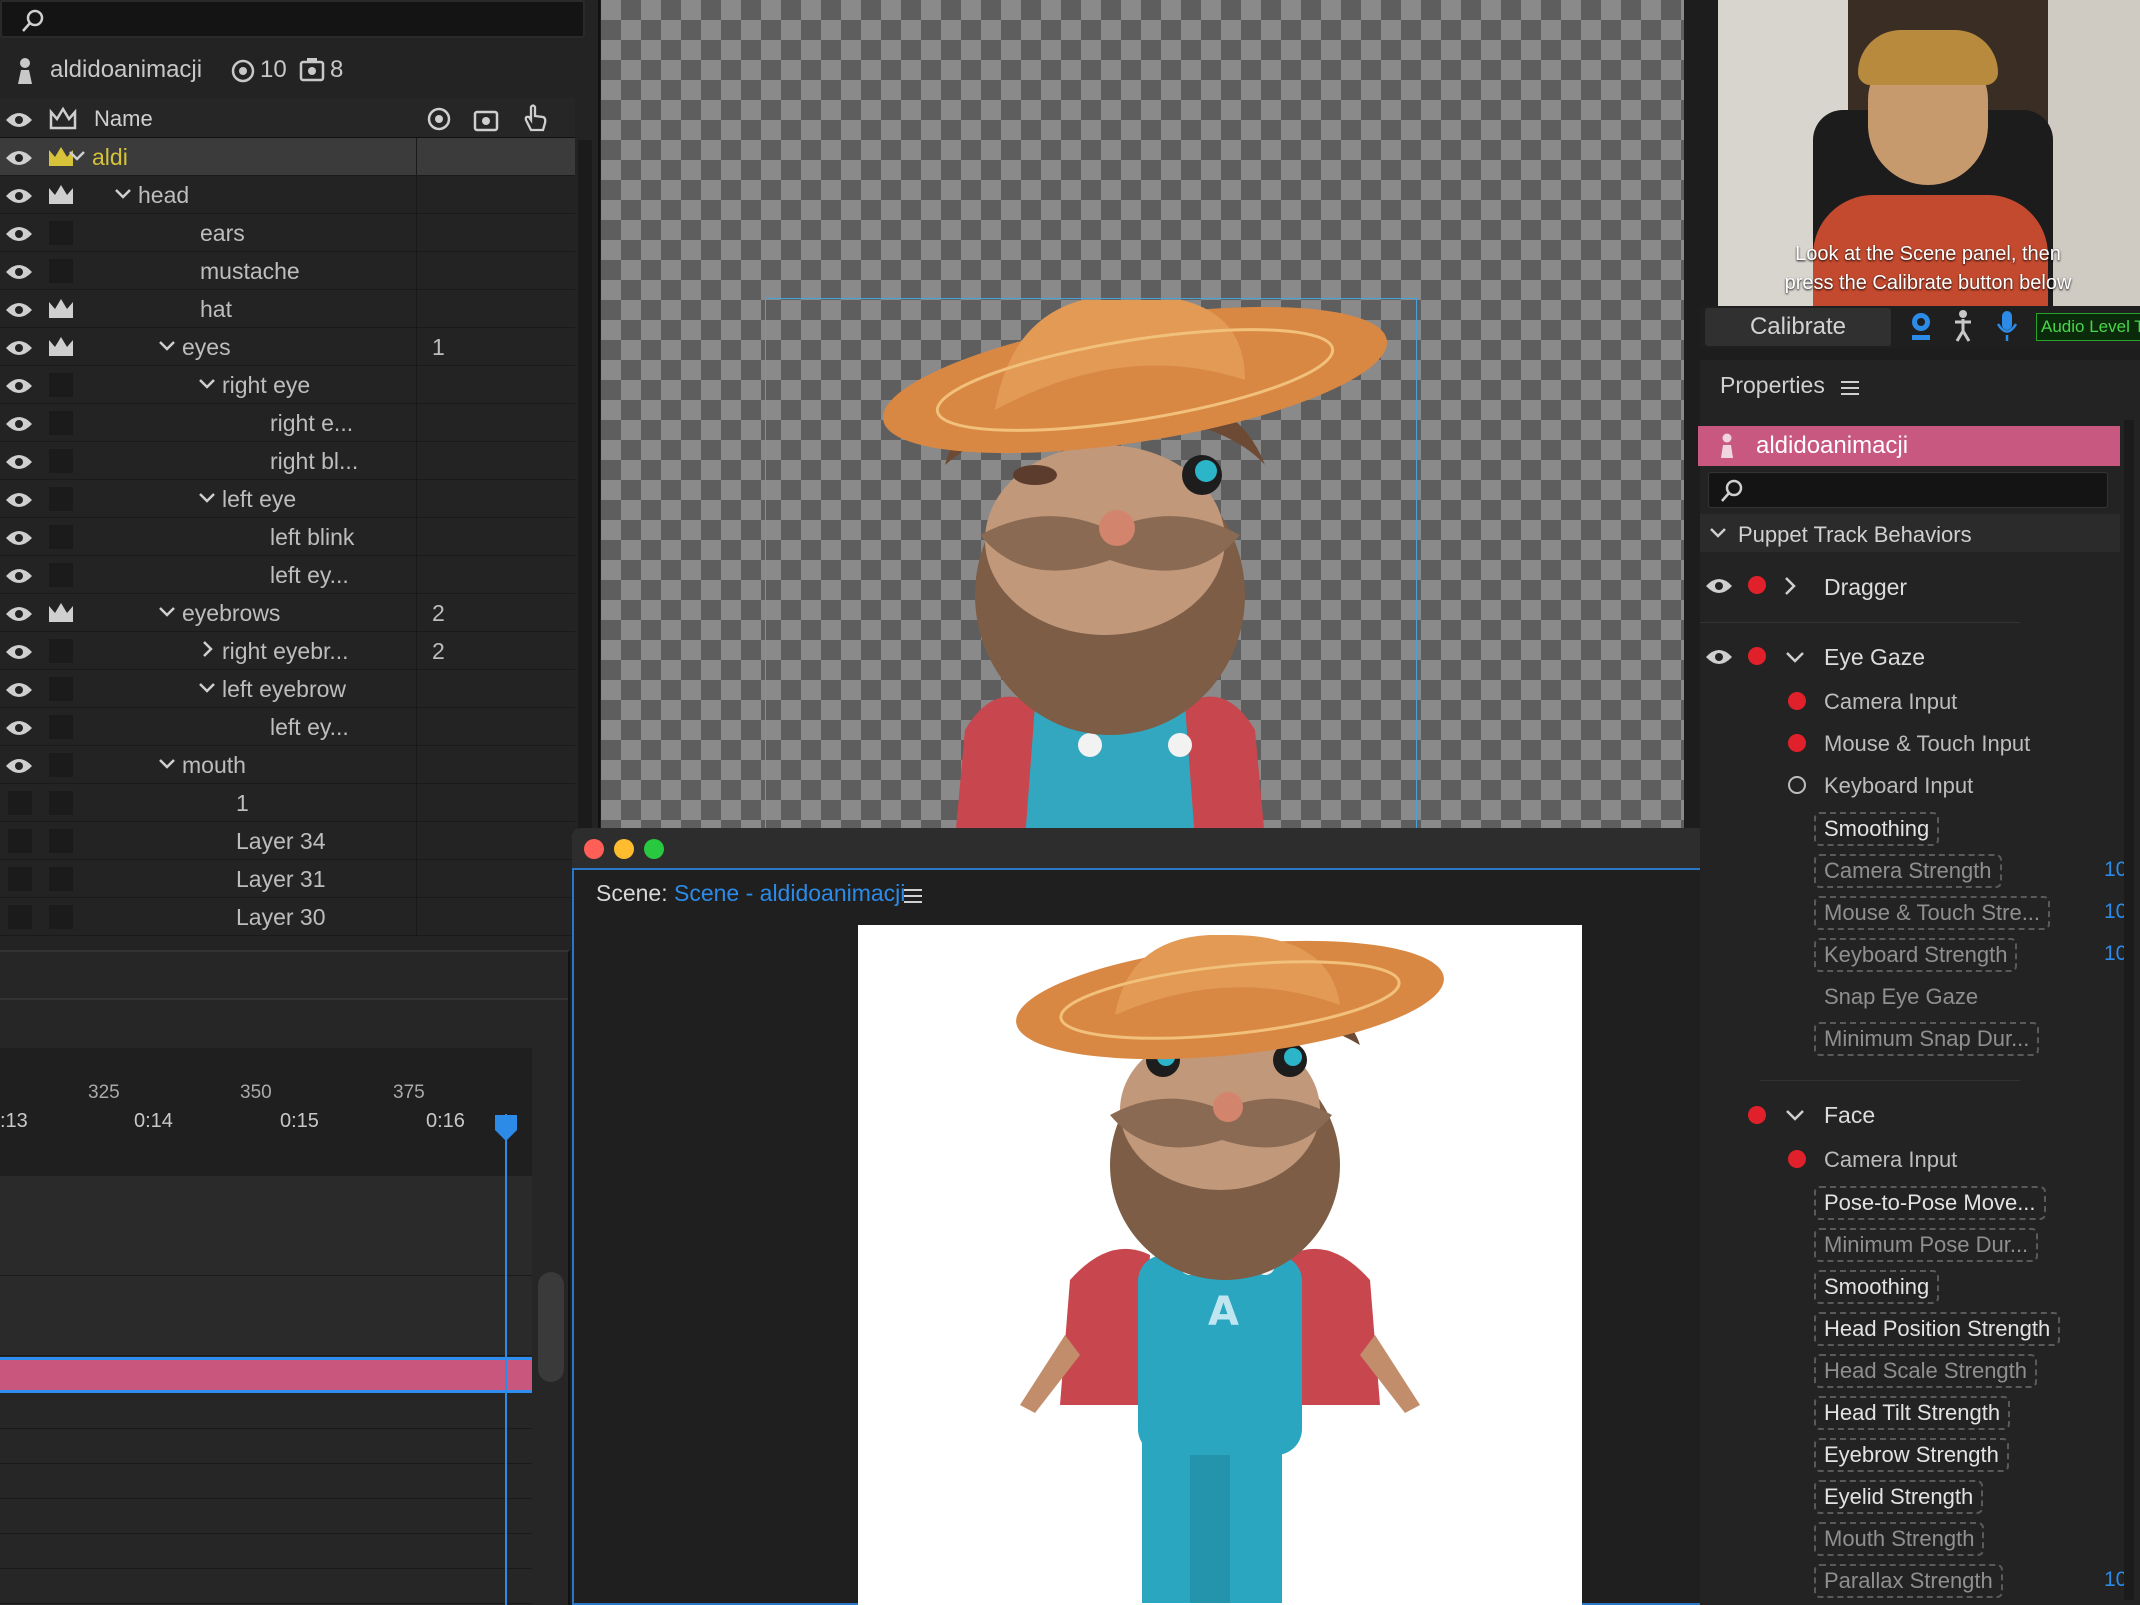 This screenshot has height=1605, width=2140. Describe the element at coordinates (506, 1128) in the screenshot. I see `playhead-handle-icon` at that location.